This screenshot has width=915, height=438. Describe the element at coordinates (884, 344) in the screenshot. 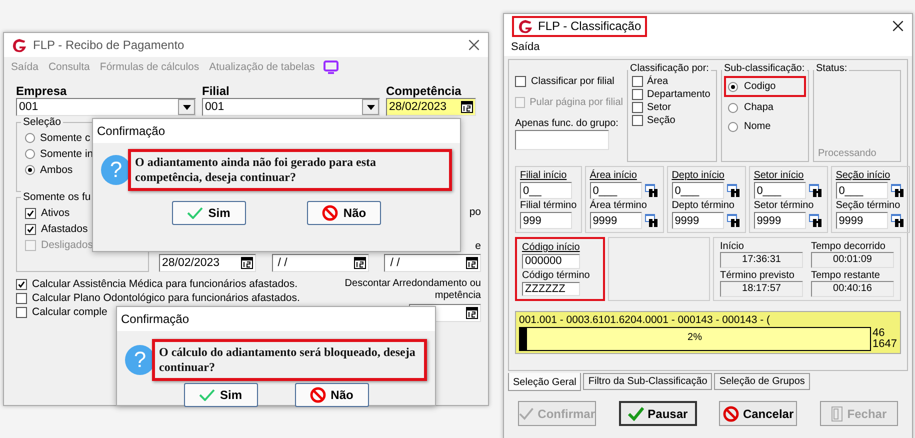

I see `progress-total: 1647` at that location.